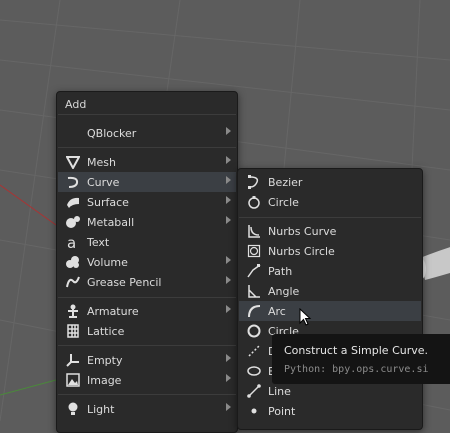 The height and width of the screenshot is (433, 450). I want to click on mouse-cursor-icon, so click(305, 317).